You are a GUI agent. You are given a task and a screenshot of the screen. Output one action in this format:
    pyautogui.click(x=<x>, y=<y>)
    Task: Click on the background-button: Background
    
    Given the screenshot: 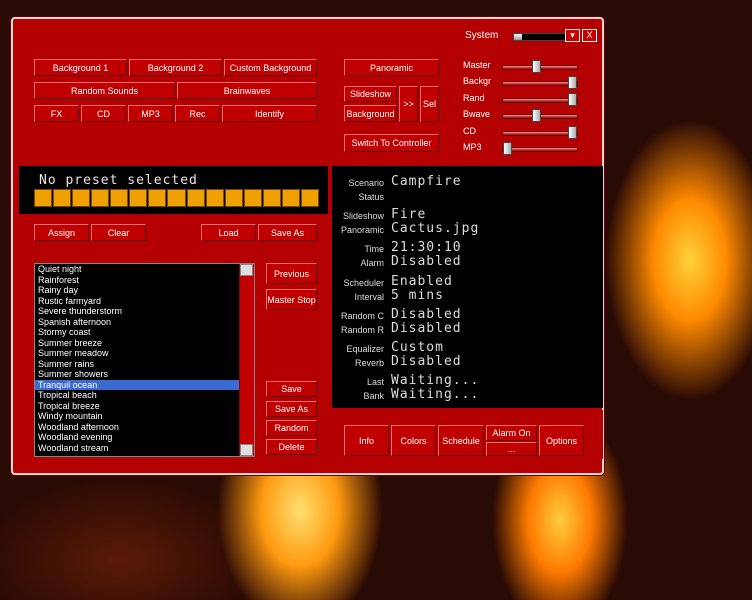 What is the action you would take?
    pyautogui.click(x=370, y=113)
    